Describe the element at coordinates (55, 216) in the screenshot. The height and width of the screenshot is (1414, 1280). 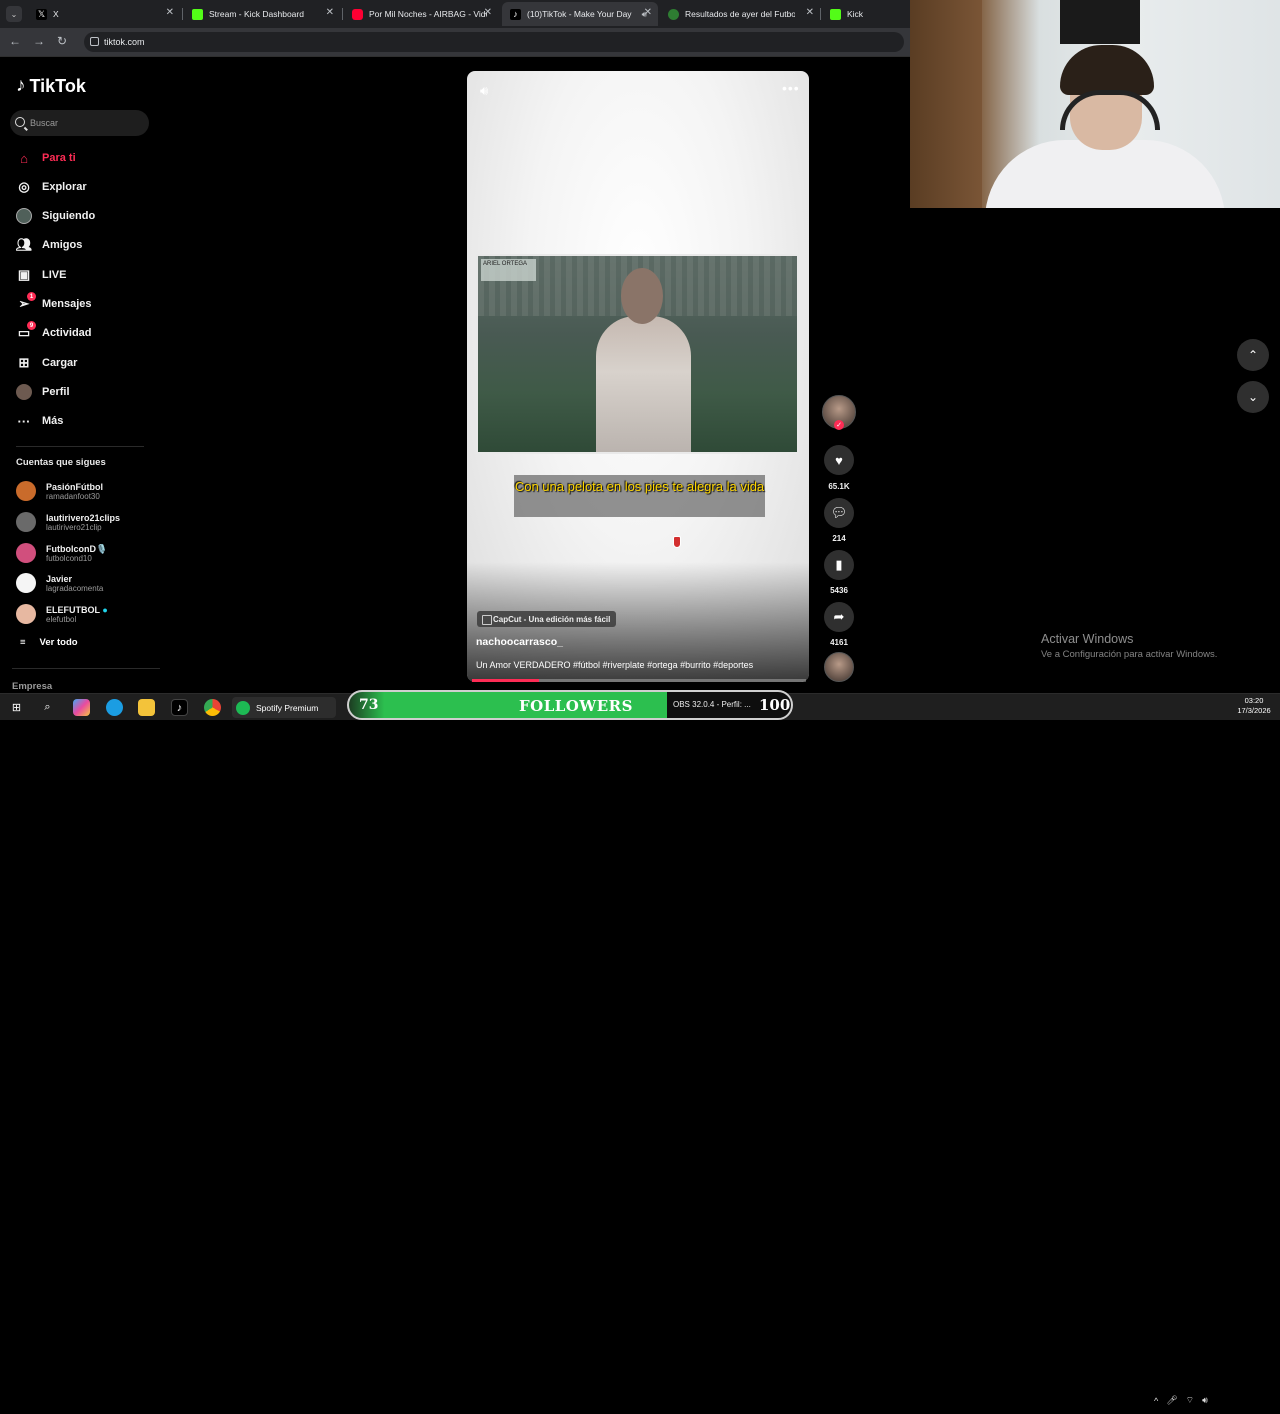
I see `nav-siguiendo: Siguiendo` at that location.